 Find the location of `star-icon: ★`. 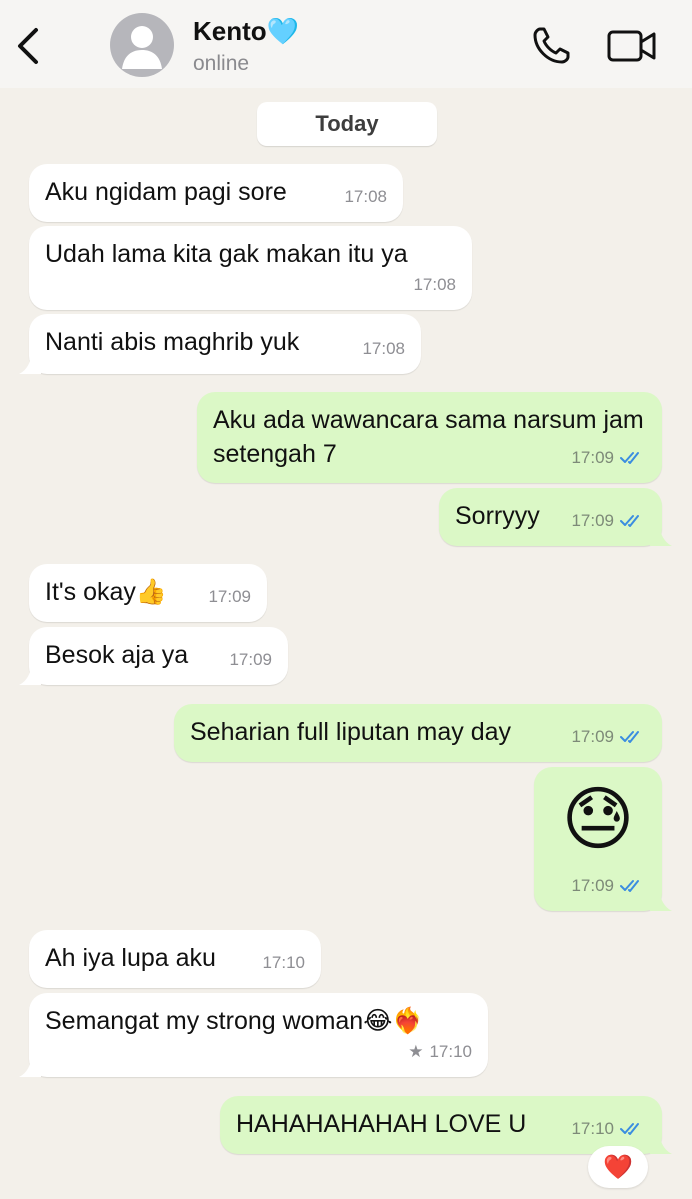

star-icon: ★ is located at coordinates (416, 1051).